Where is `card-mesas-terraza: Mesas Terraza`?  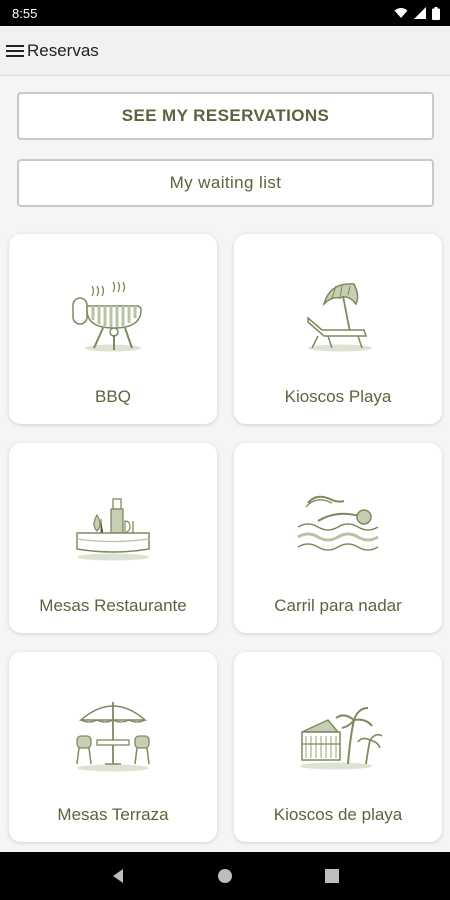
card-mesas-terraza: Mesas Terraza is located at coordinates (113, 747).